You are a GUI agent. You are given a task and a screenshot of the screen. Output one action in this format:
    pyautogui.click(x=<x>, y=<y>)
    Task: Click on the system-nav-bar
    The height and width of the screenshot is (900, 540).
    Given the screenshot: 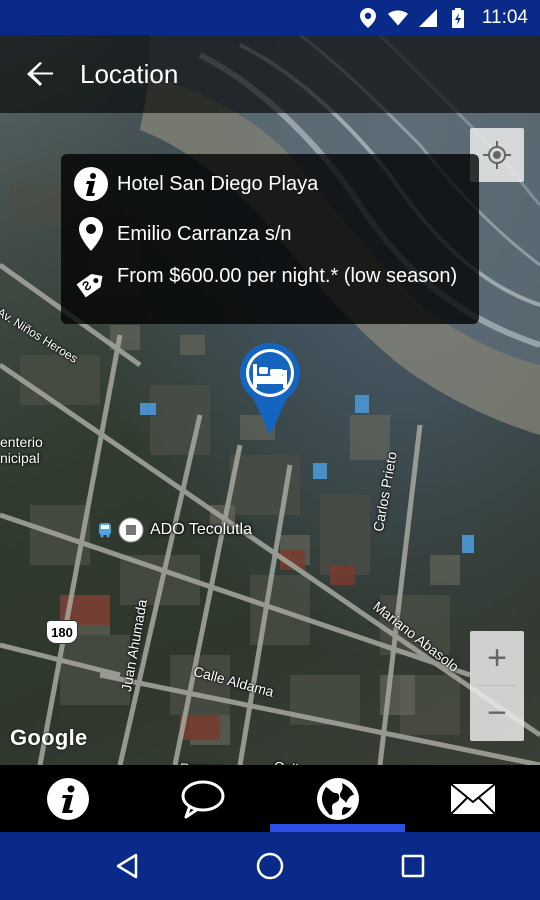 What is the action you would take?
    pyautogui.click(x=270, y=866)
    